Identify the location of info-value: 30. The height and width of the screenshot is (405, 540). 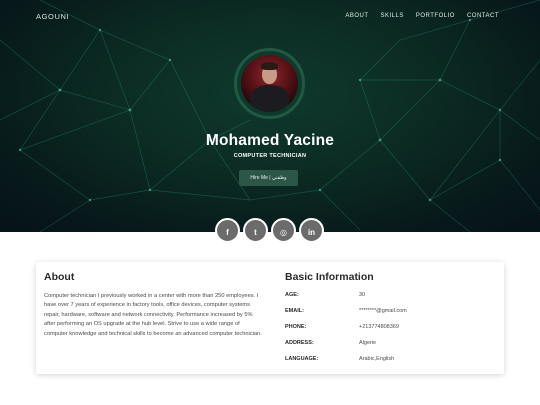
(362, 295).